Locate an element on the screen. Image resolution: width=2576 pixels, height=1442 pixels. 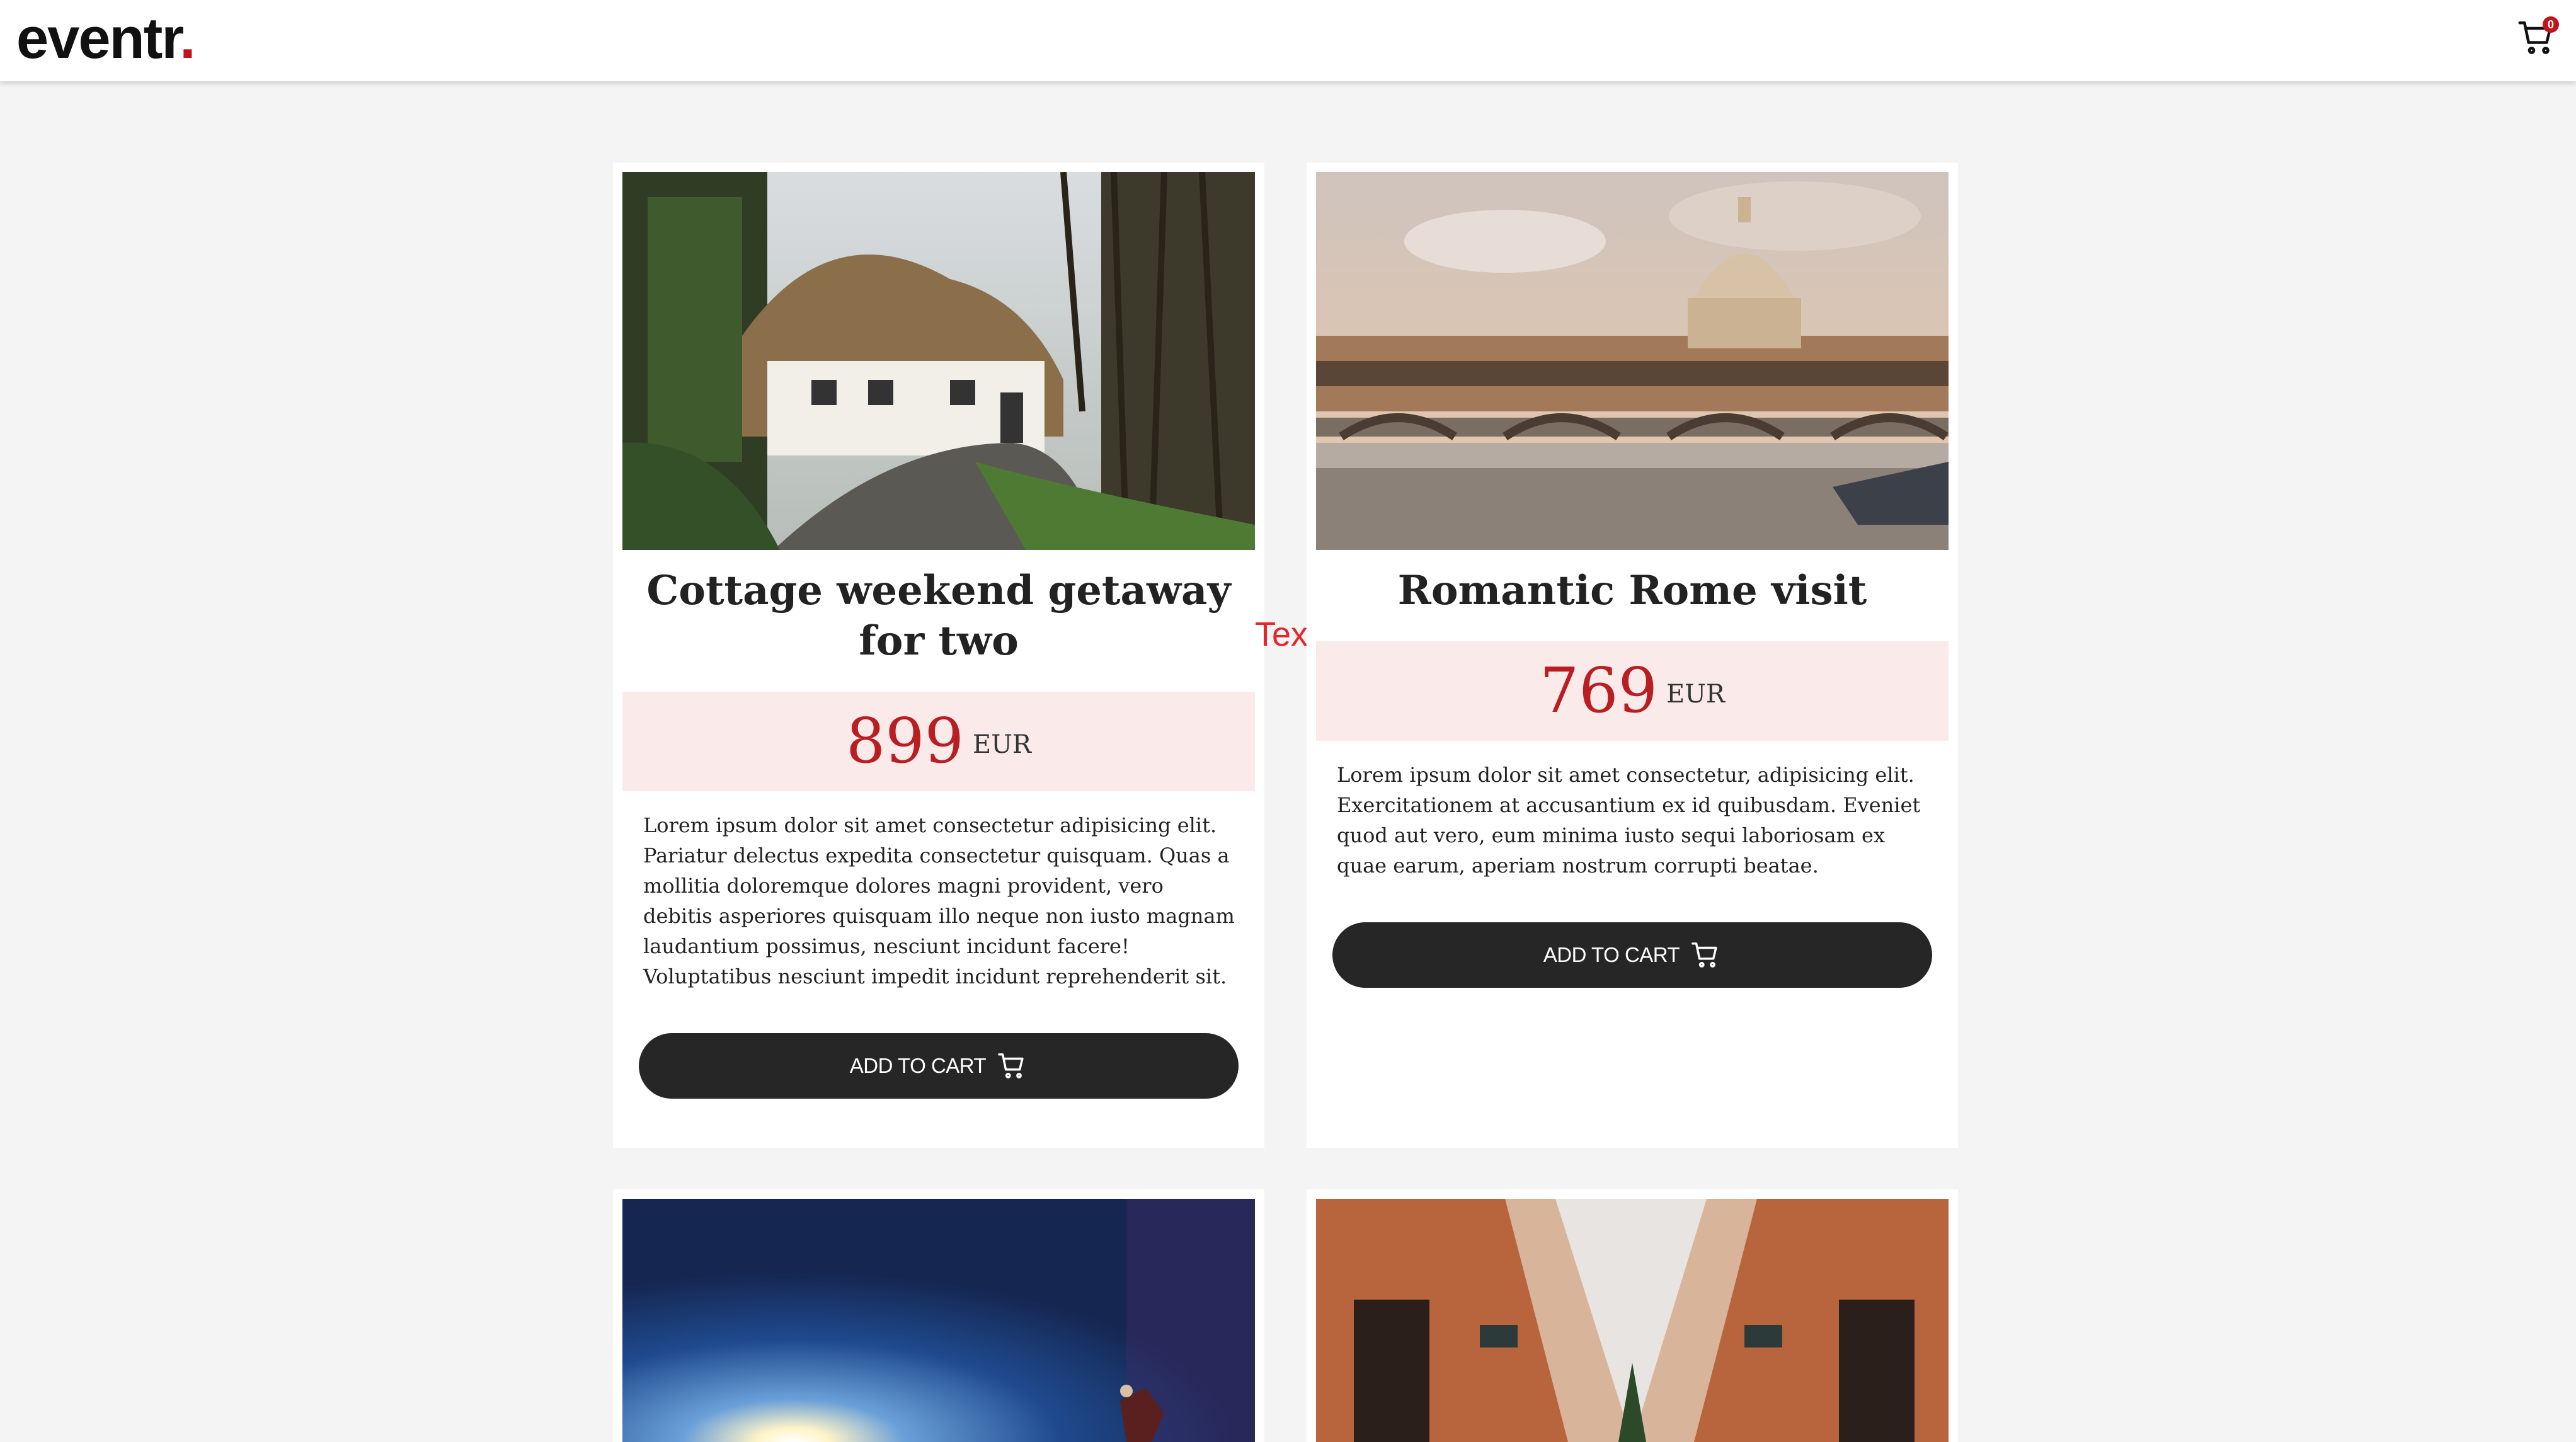
top-header: eventr. 0 is located at coordinates (1288, 40).